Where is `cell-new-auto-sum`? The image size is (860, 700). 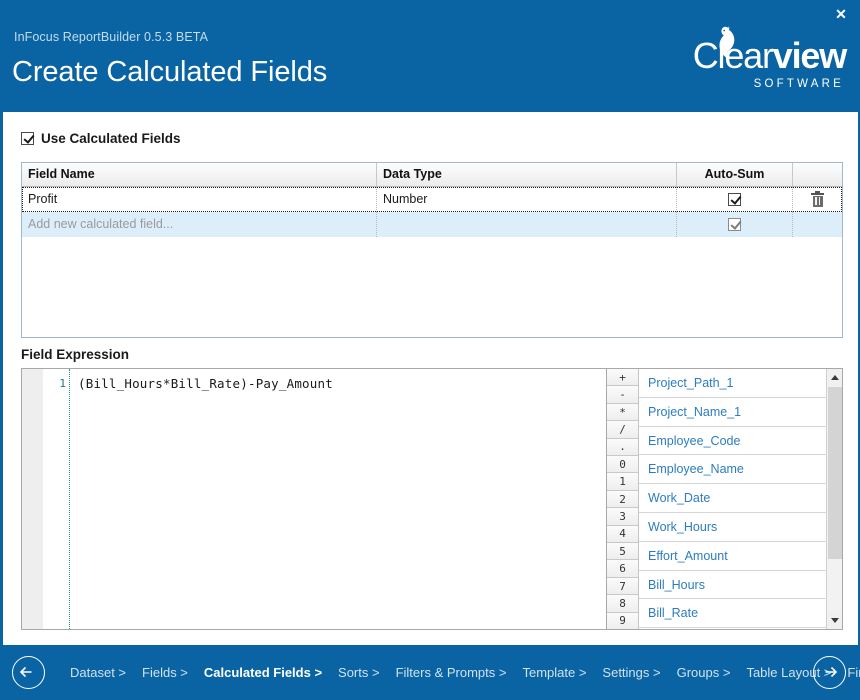 cell-new-auto-sum is located at coordinates (735, 224).